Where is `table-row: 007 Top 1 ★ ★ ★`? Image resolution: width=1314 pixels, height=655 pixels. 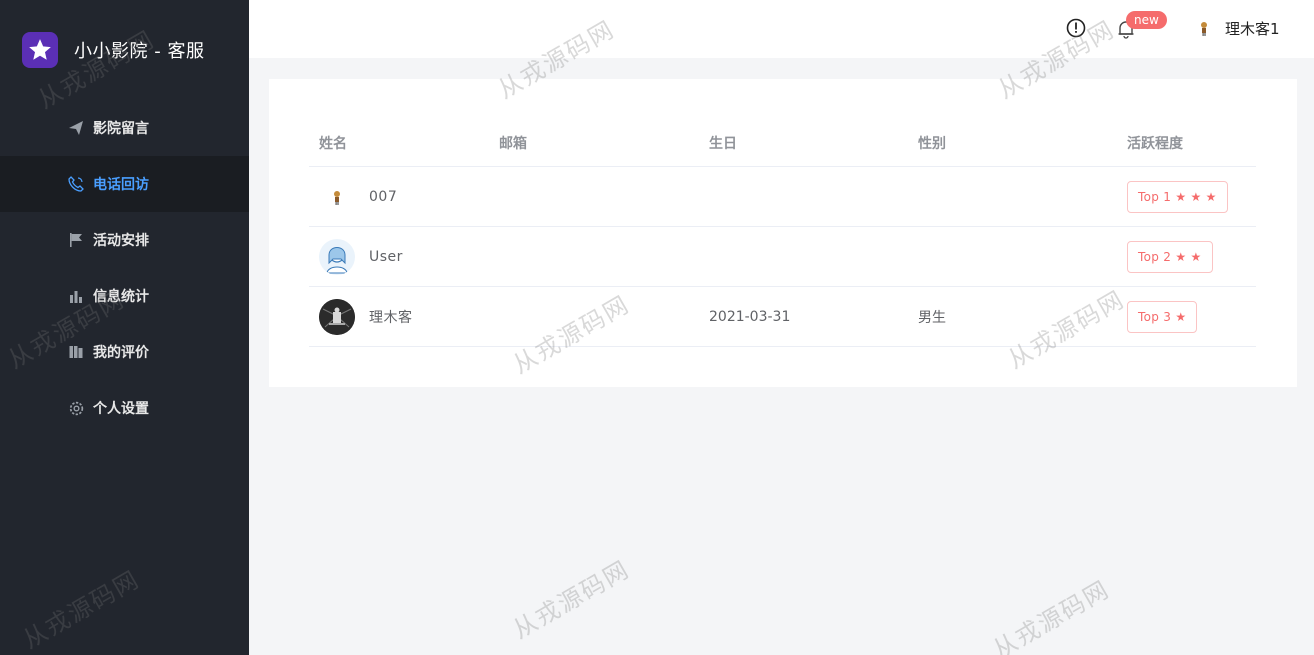 table-row: 007 Top 1 ★ ★ ★ is located at coordinates (782, 197).